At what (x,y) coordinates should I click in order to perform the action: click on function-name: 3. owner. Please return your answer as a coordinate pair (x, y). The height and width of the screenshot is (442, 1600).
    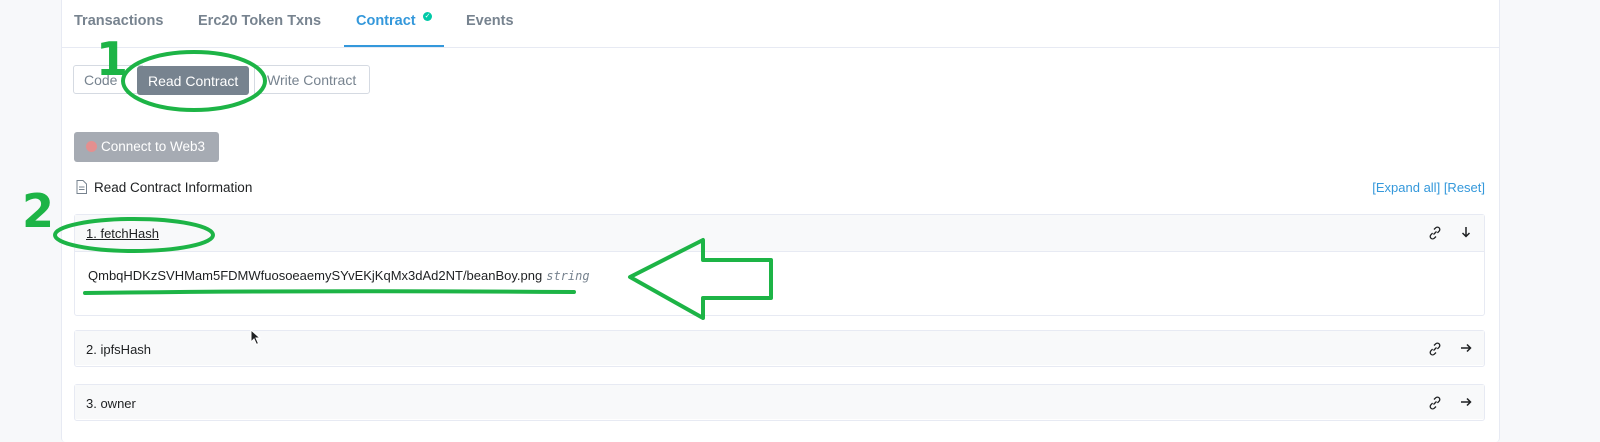
    Looking at the image, I should click on (111, 403).